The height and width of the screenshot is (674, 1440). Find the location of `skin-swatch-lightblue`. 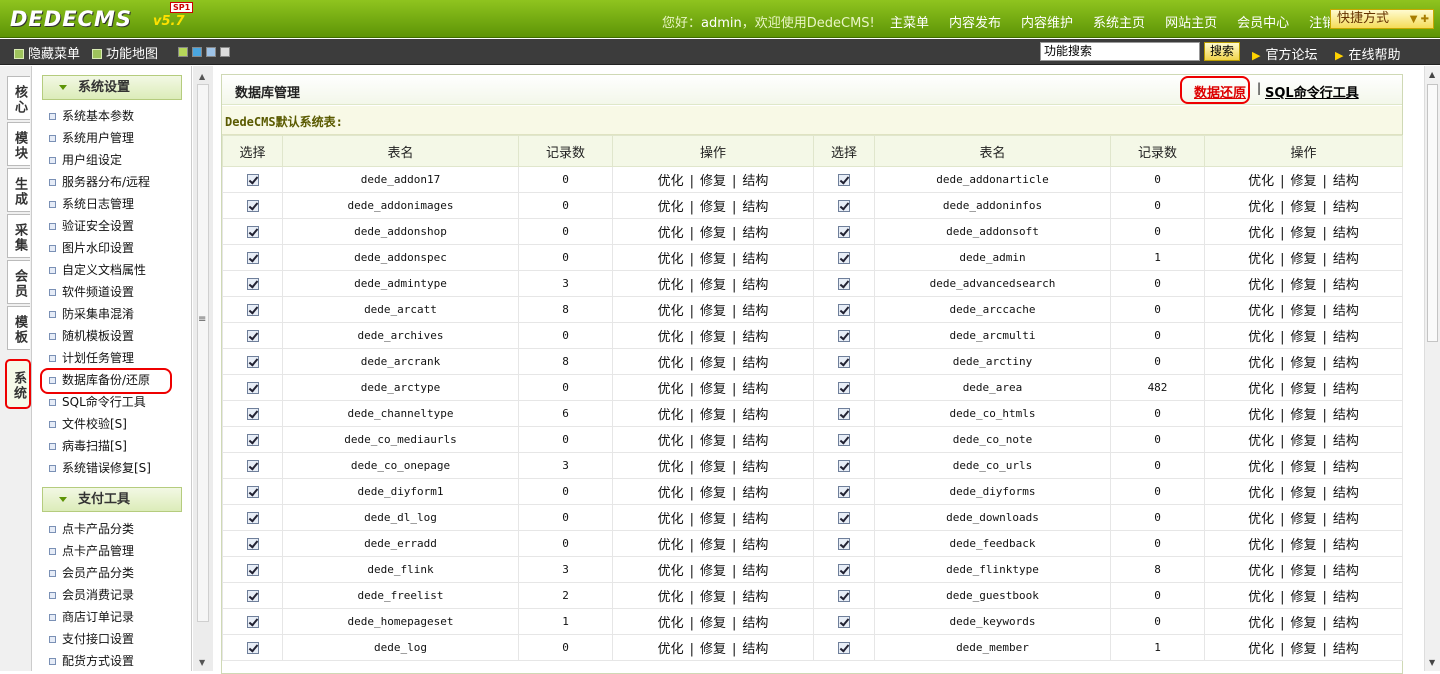

skin-swatch-lightblue is located at coordinates (211, 52).